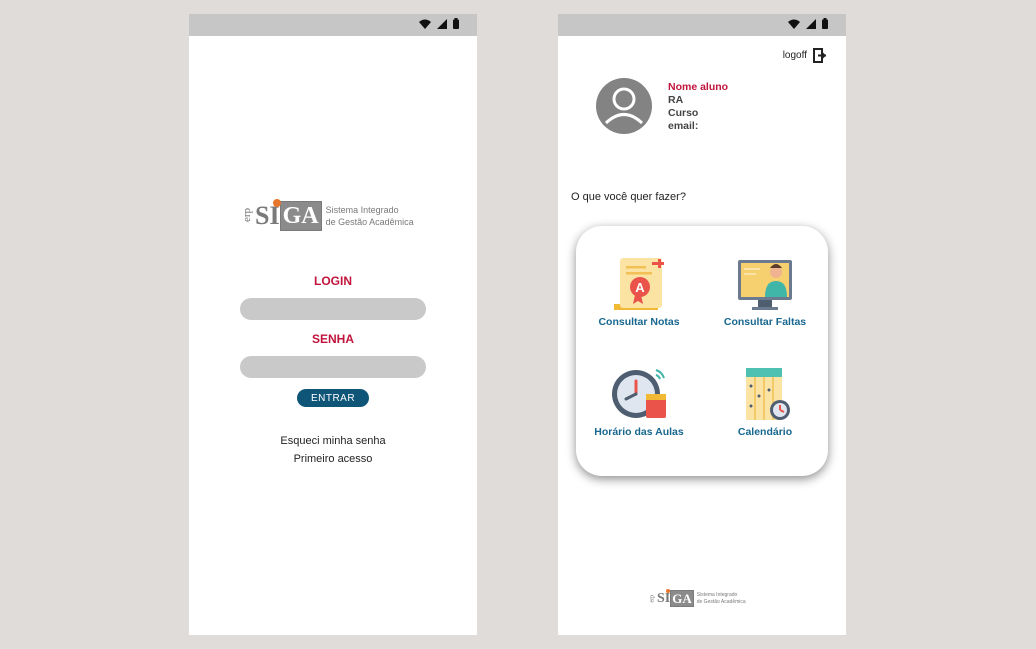  I want to click on menu-label-consultar-faltas: Consultar Faltas, so click(765, 322).